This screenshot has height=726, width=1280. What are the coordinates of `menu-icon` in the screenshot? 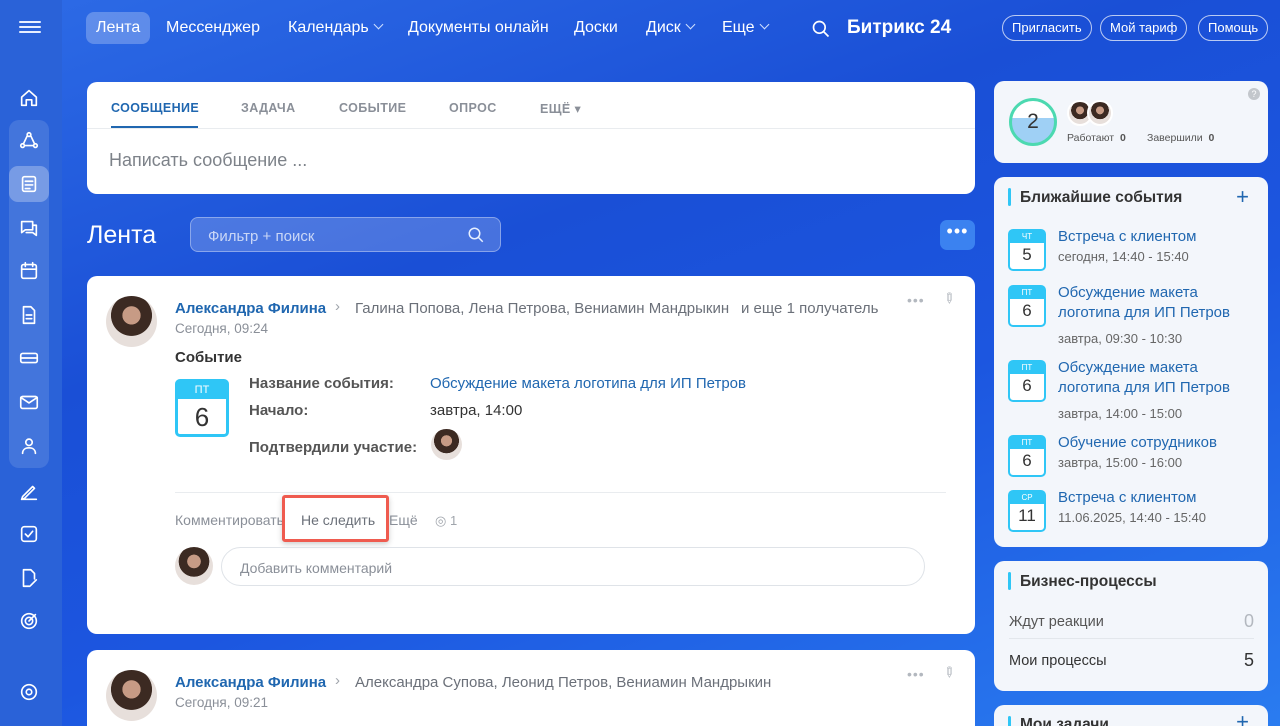 It's located at (30, 28).